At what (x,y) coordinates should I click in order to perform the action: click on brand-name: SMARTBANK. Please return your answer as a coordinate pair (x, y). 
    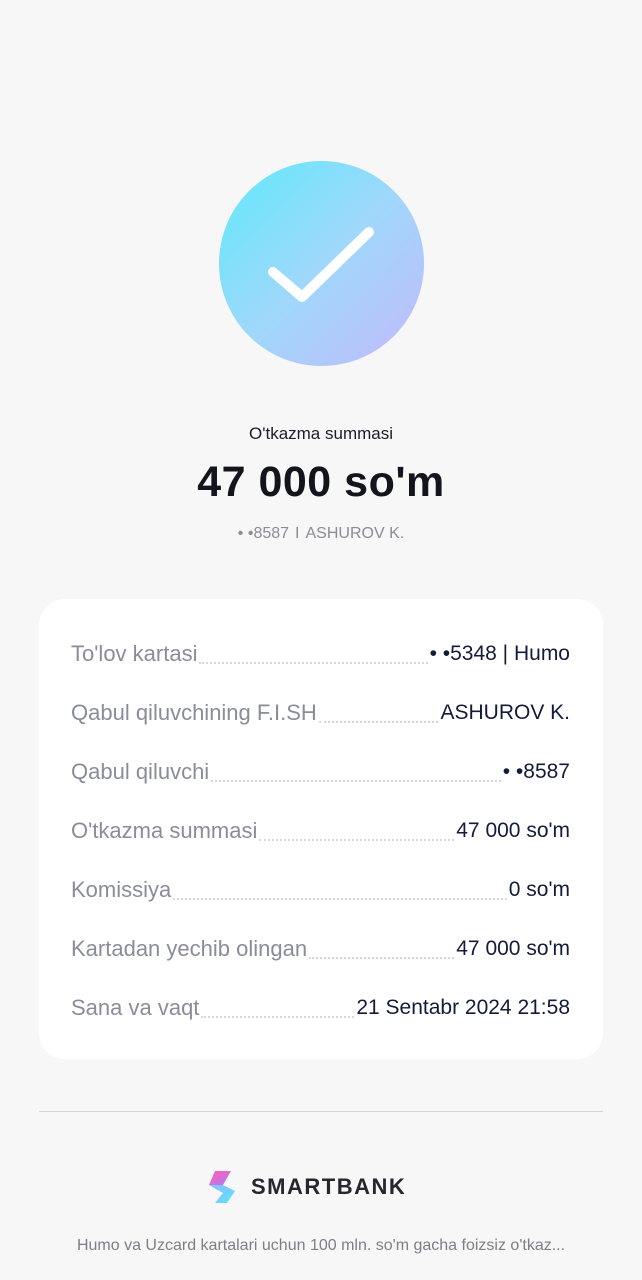
    Looking at the image, I should click on (329, 1186).